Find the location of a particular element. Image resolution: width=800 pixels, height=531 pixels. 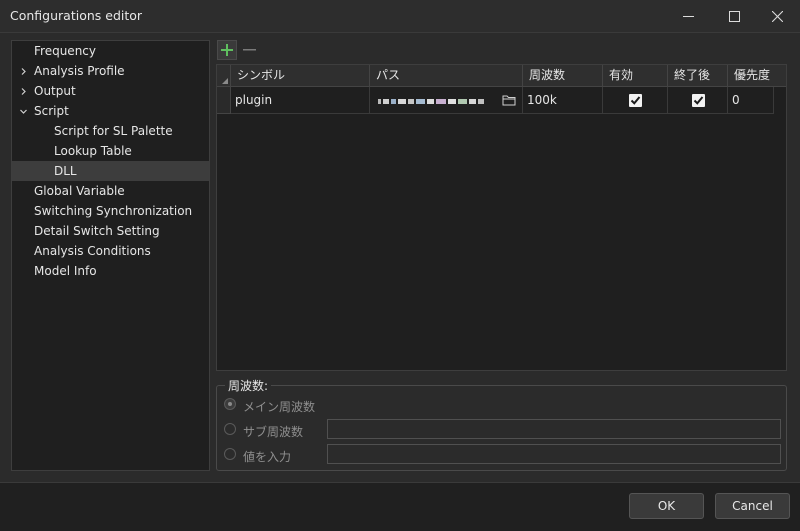

window-title: Configurations editor is located at coordinates (76, 15).